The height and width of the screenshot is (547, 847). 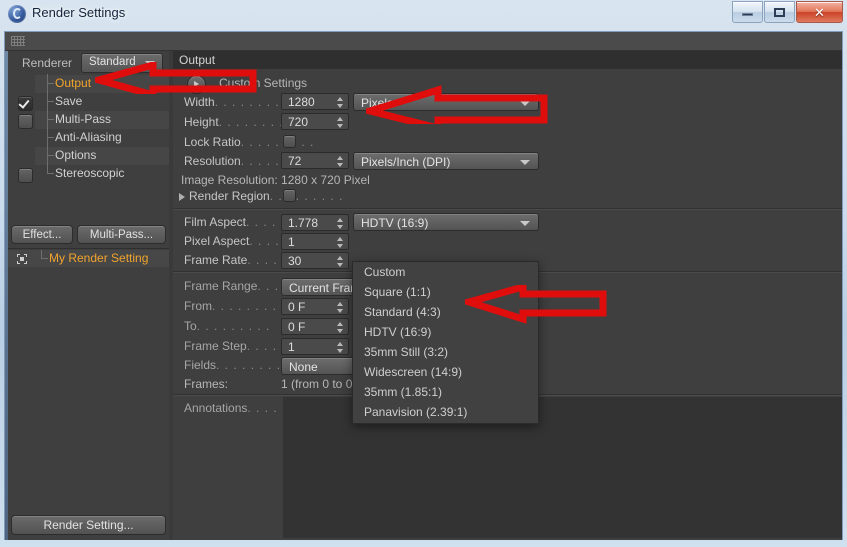 I want to click on render-setting-list-item: My Render Setting, so click(x=88, y=258).